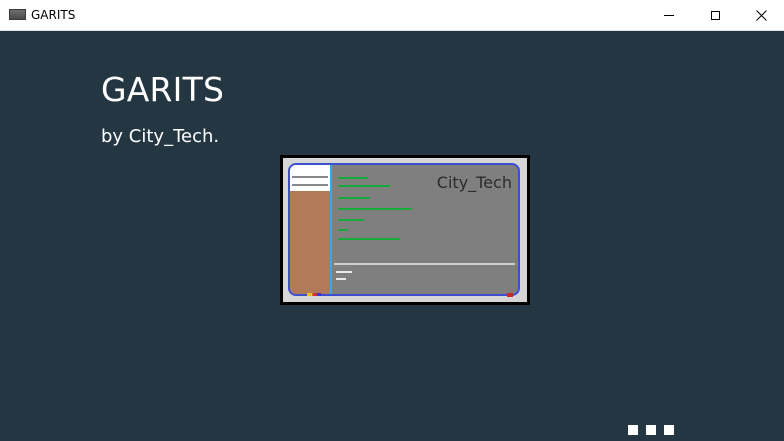 This screenshot has height=441, width=784. Describe the element at coordinates (310, 178) in the screenshot. I see `illustration-sidebar-header` at that location.